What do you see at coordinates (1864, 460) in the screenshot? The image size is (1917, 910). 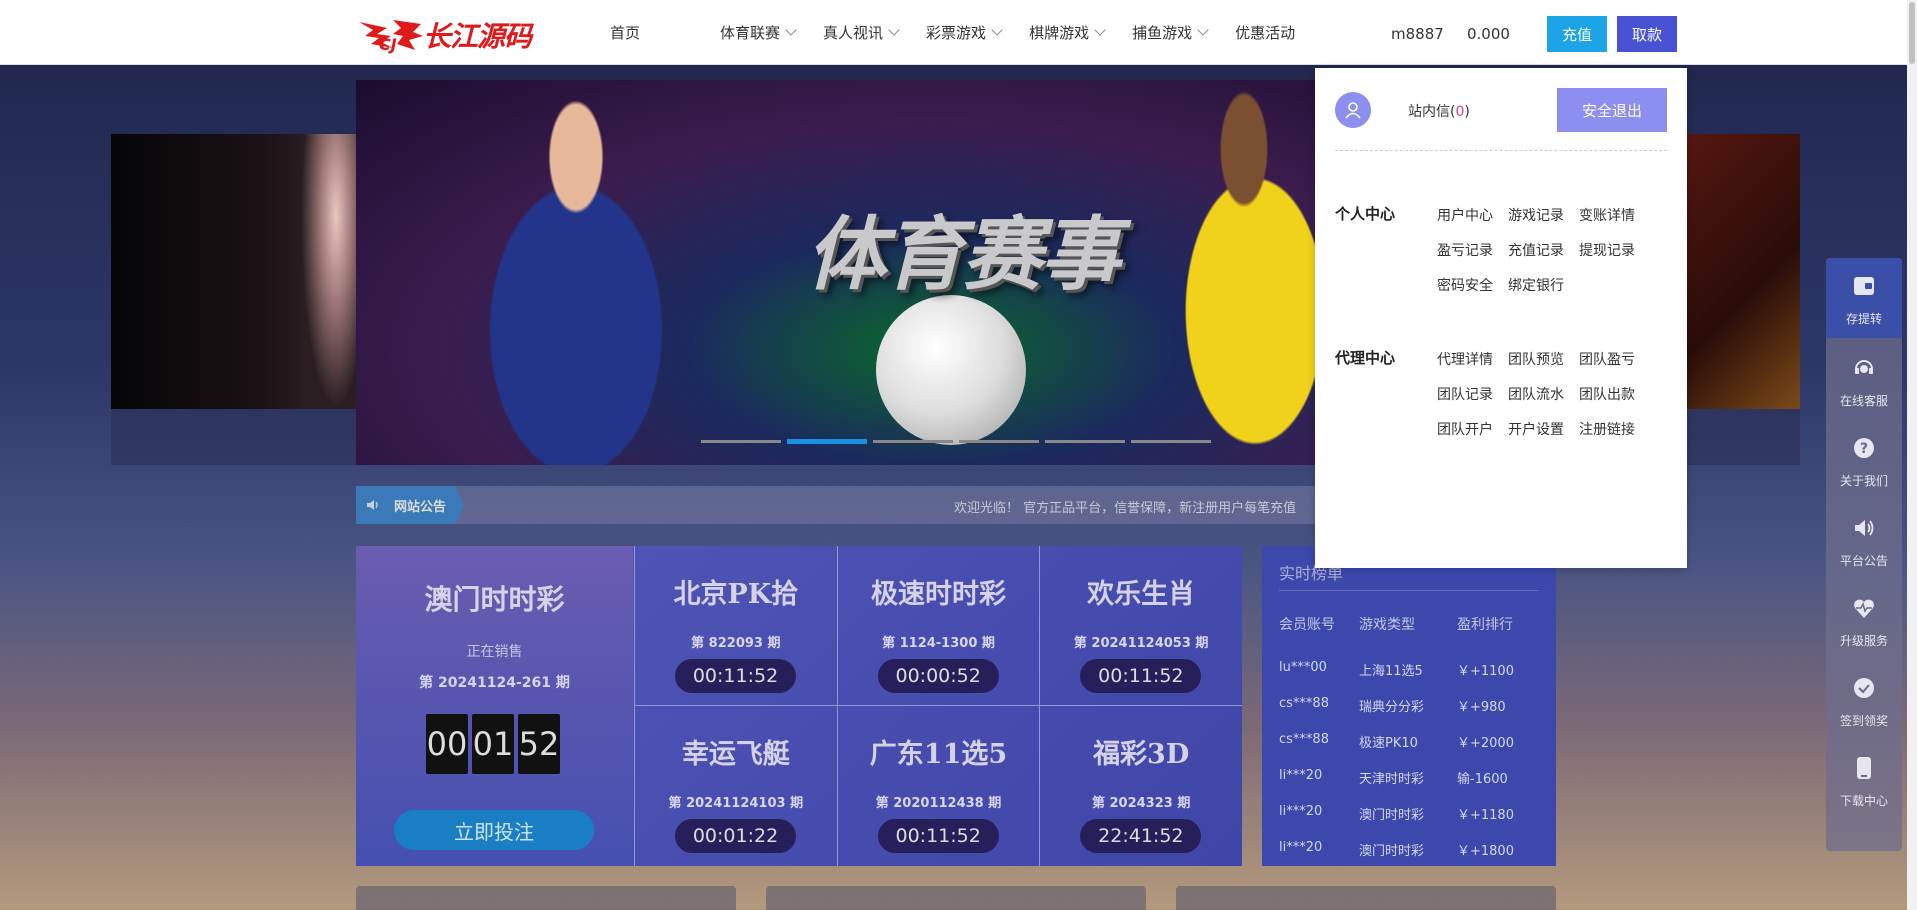 I see `sidebar-item-about: ? 关于我们` at bounding box center [1864, 460].